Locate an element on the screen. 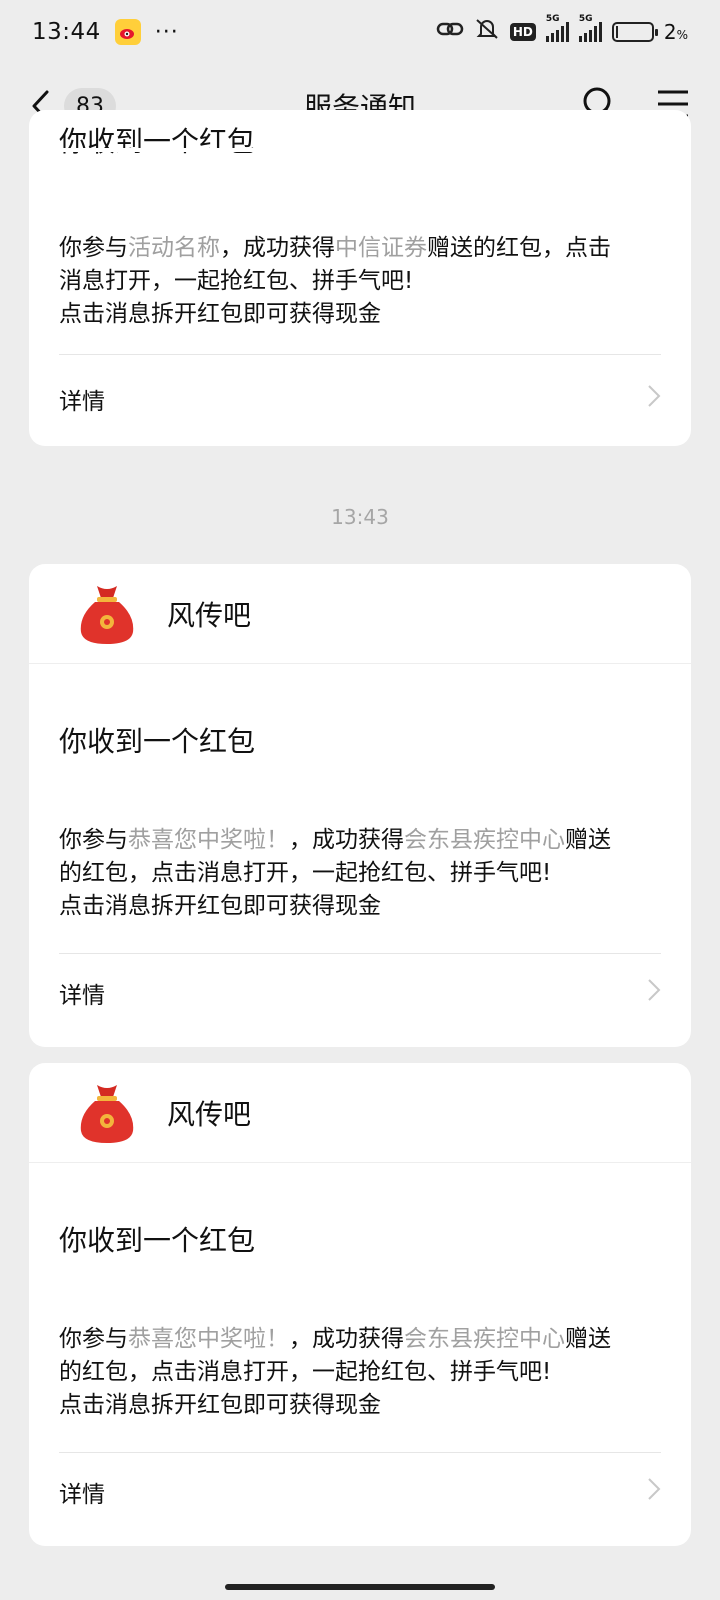 This screenshot has width=720, height=1600. message-timestamp: 13:43 is located at coordinates (360, 517).